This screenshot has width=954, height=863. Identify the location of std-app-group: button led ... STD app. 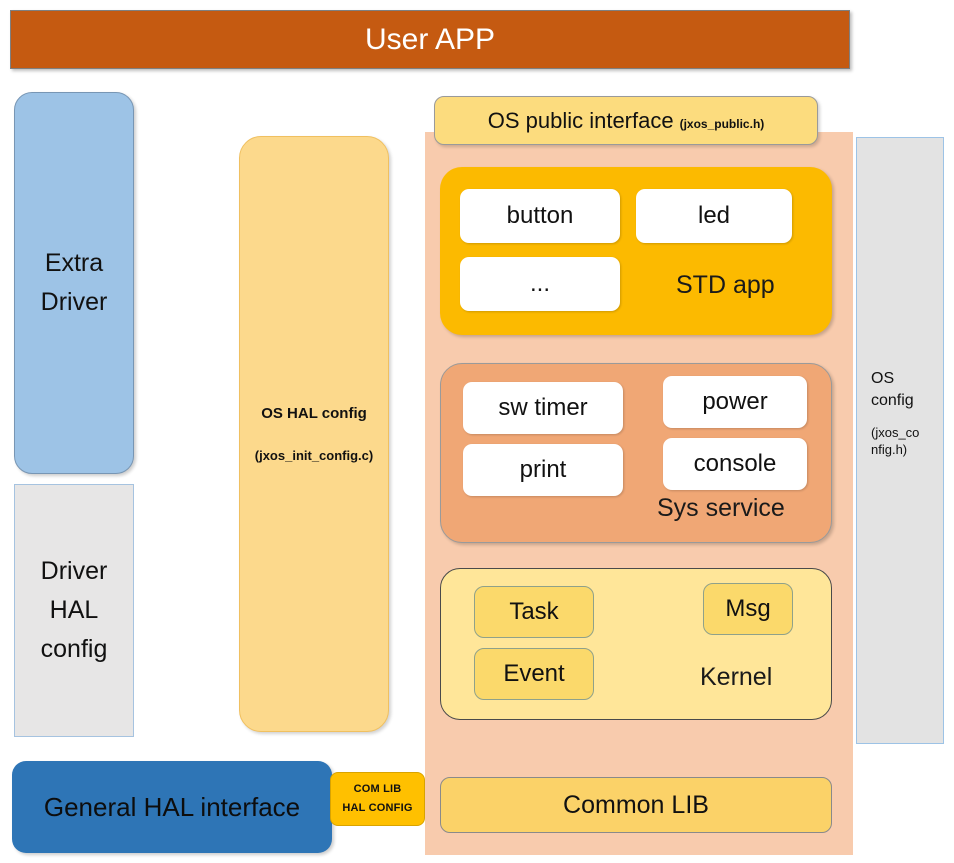
(636, 251).